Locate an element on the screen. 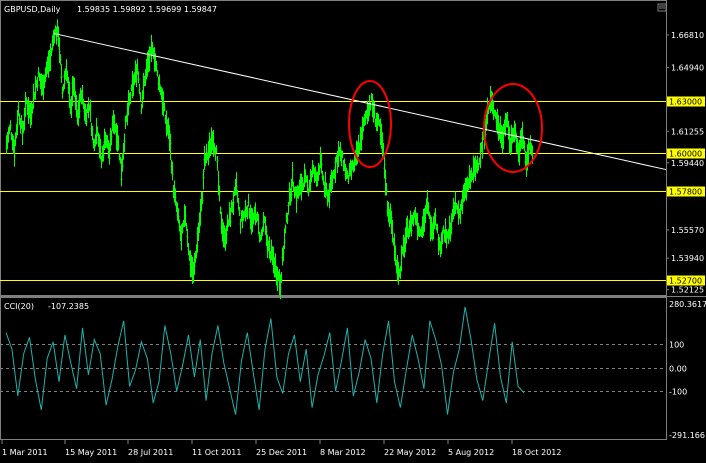 The height and width of the screenshot is (463, 706). time-tick-label: 22 May 2012 is located at coordinates (410, 452).